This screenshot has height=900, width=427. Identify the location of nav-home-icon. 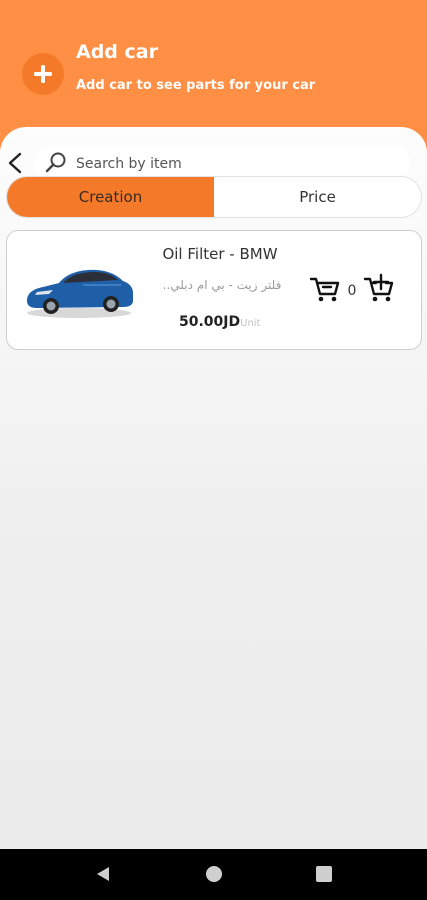
(214, 874).